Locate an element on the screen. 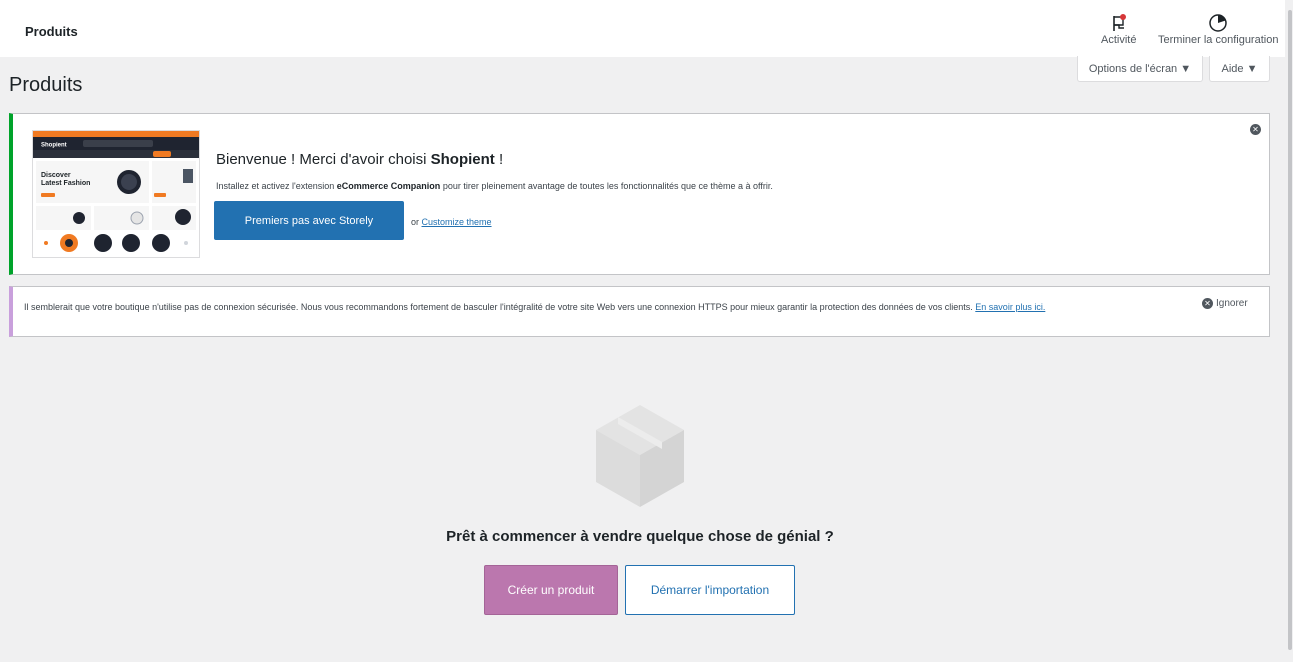 The width and height of the screenshot is (1293, 662). start-import-button: Démarrer l'importation is located at coordinates (710, 590).